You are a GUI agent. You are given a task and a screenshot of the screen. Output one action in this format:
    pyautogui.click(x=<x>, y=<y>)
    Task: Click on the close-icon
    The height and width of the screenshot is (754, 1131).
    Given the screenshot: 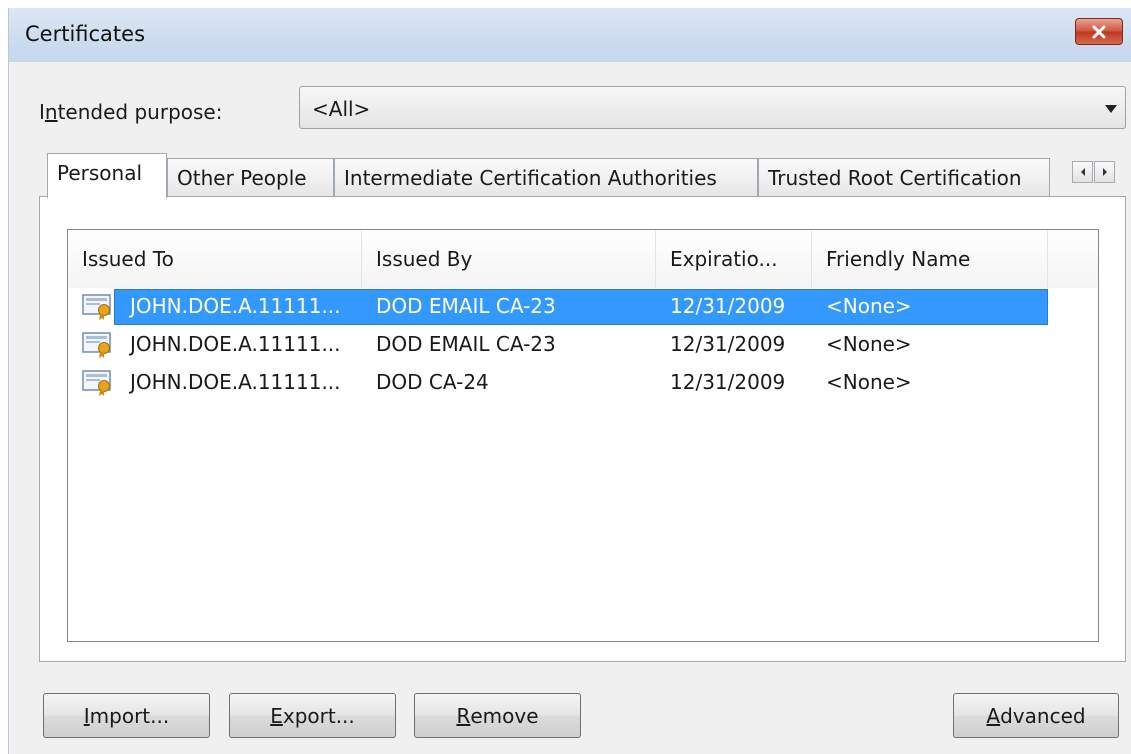 What is the action you would take?
    pyautogui.click(x=1099, y=31)
    